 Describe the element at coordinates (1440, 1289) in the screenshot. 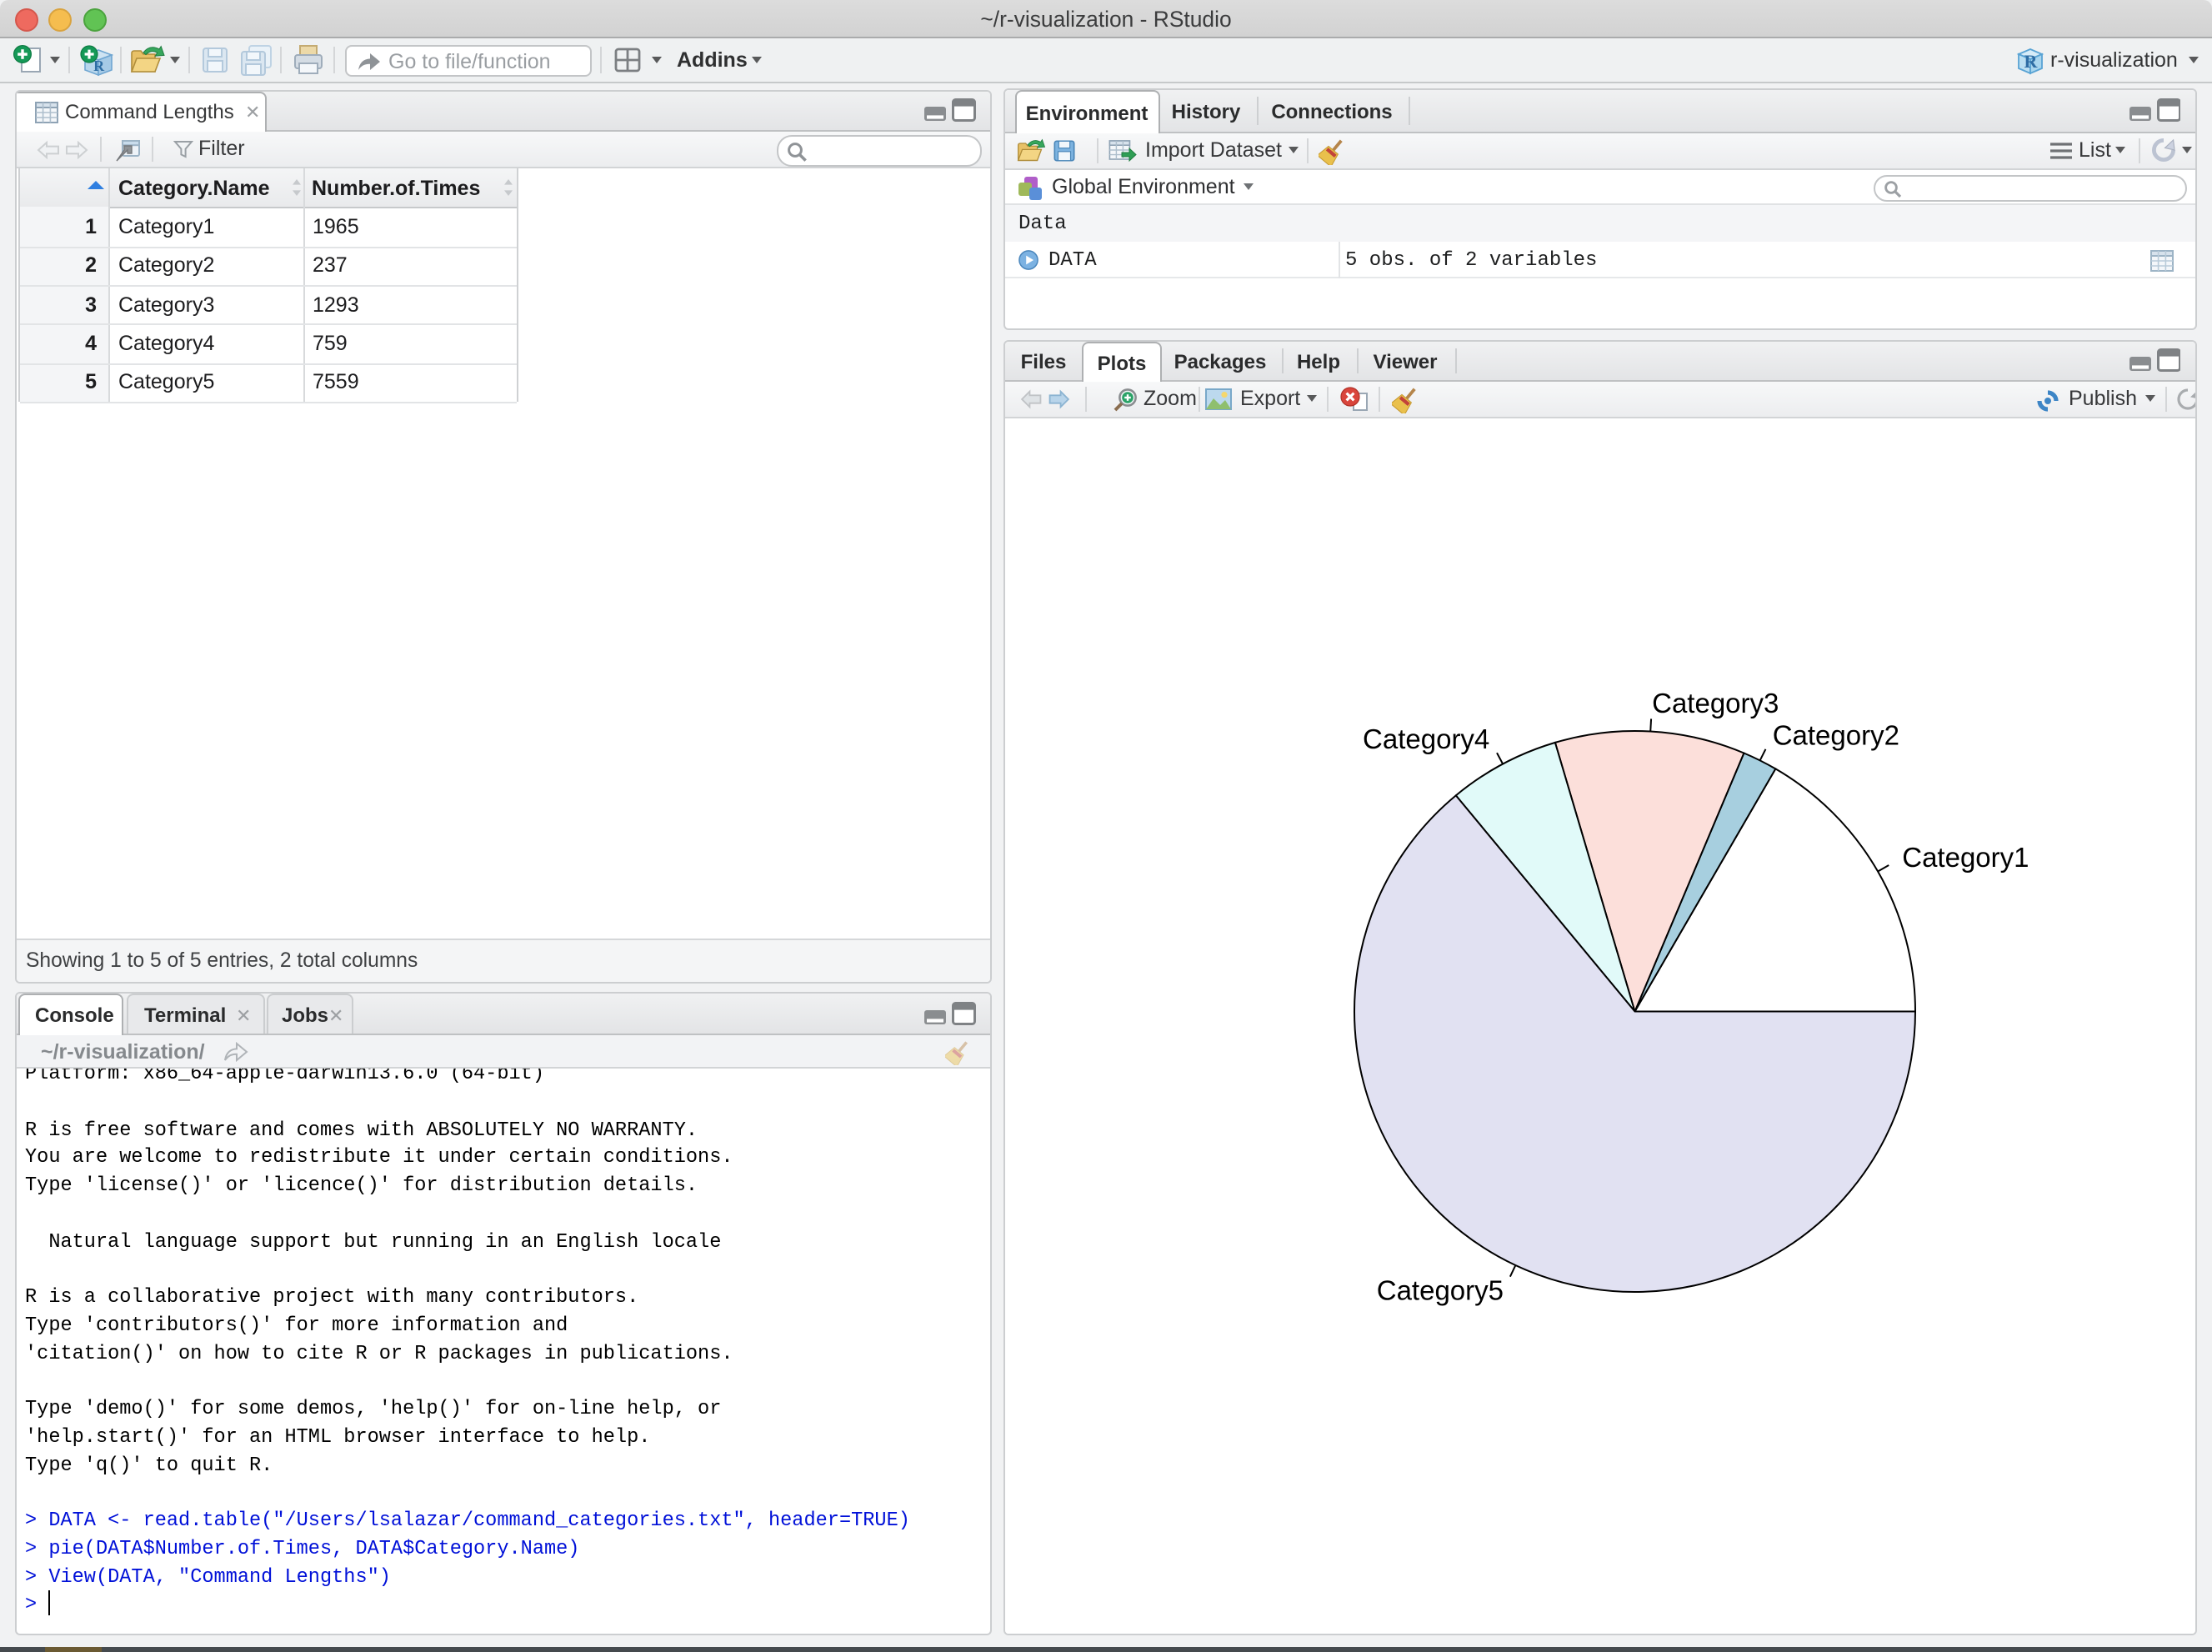

I see `svg-text: Category5` at that location.